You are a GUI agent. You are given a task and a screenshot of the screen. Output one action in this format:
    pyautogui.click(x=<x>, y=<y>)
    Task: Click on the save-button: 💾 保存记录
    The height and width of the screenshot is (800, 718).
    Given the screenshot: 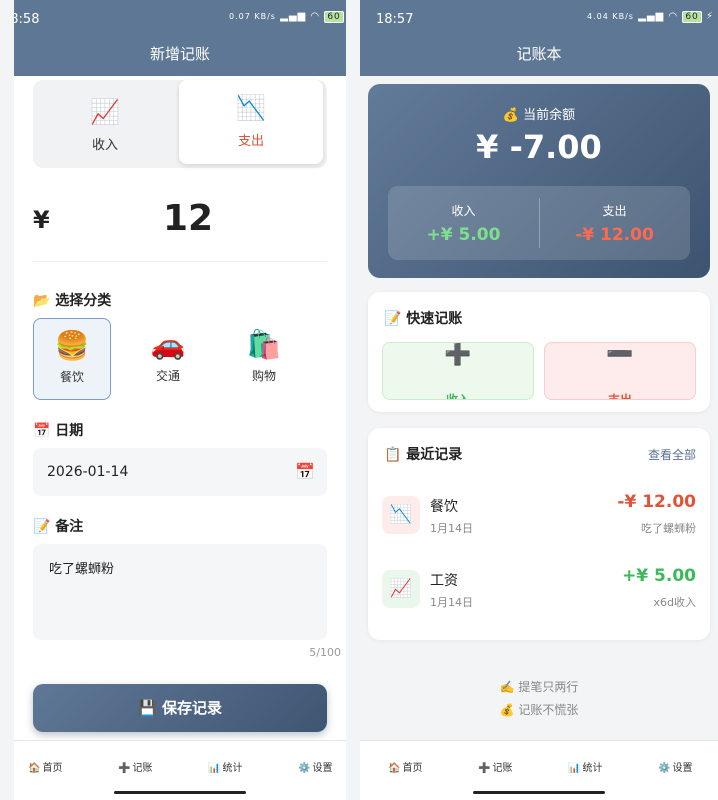 What is the action you would take?
    pyautogui.click(x=180, y=708)
    